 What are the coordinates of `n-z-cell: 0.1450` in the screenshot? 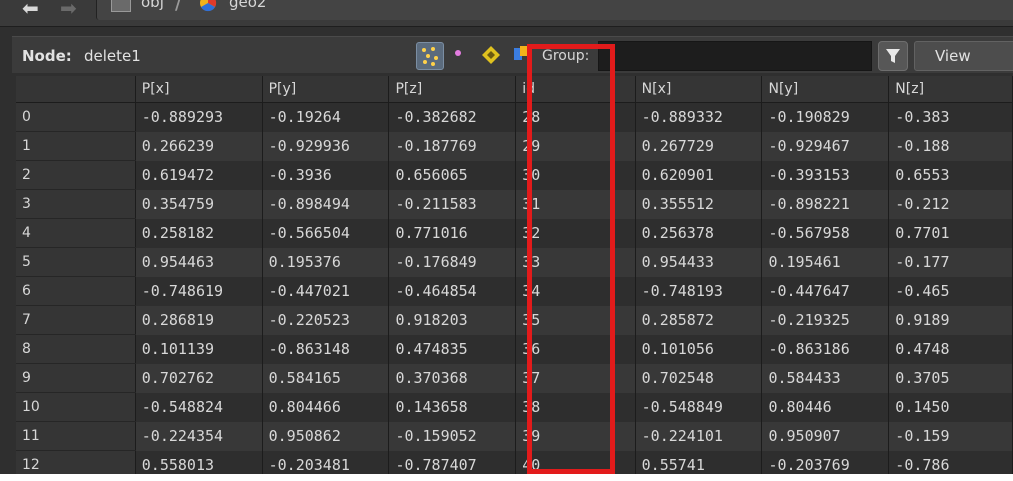 It's located at (950, 407).